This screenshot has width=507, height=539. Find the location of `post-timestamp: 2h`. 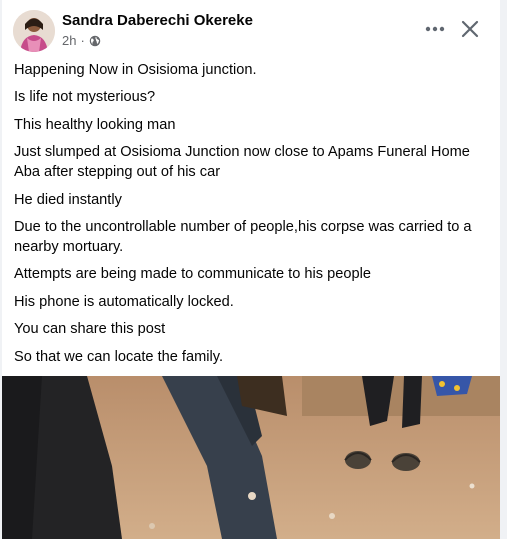

post-timestamp: 2h is located at coordinates (69, 40).